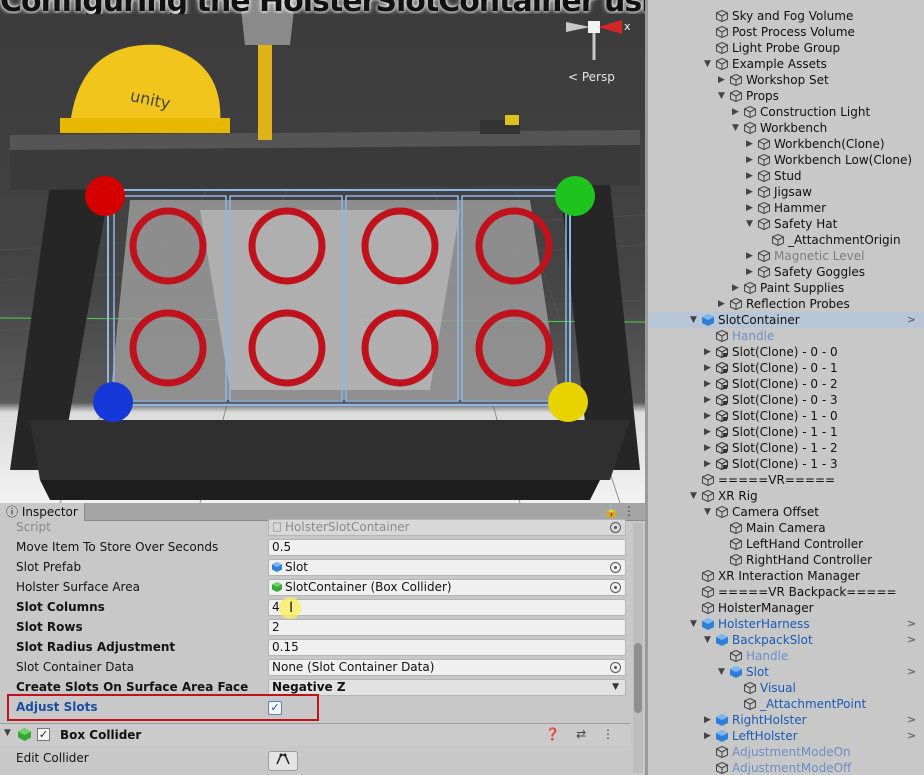 This screenshot has height=775, width=924. I want to click on hierarchy-item: ▼ Props, so click(786, 96).